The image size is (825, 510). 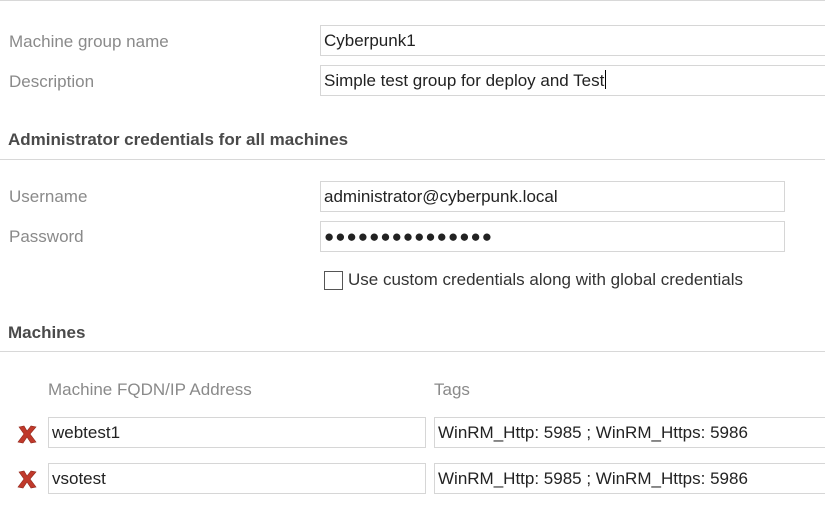 I want to click on custom-credentials-checkbox, so click(x=333, y=280).